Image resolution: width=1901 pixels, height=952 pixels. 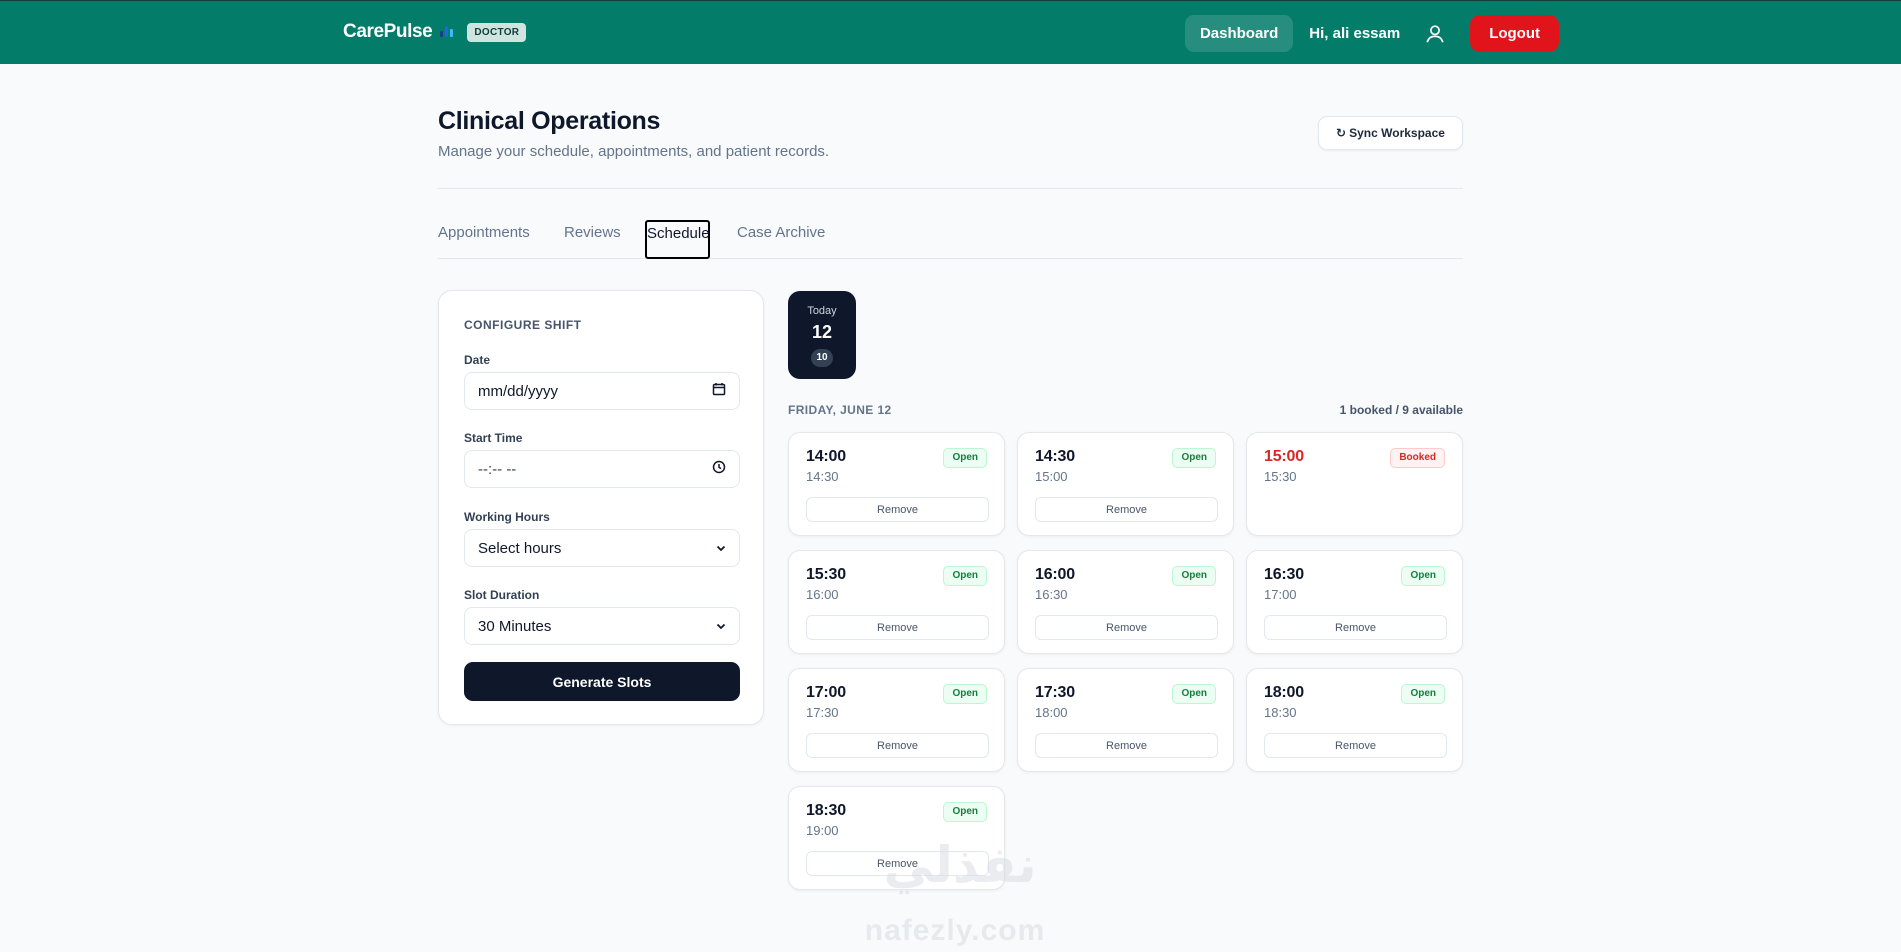 What do you see at coordinates (719, 469) in the screenshot?
I see `clock-icon` at bounding box center [719, 469].